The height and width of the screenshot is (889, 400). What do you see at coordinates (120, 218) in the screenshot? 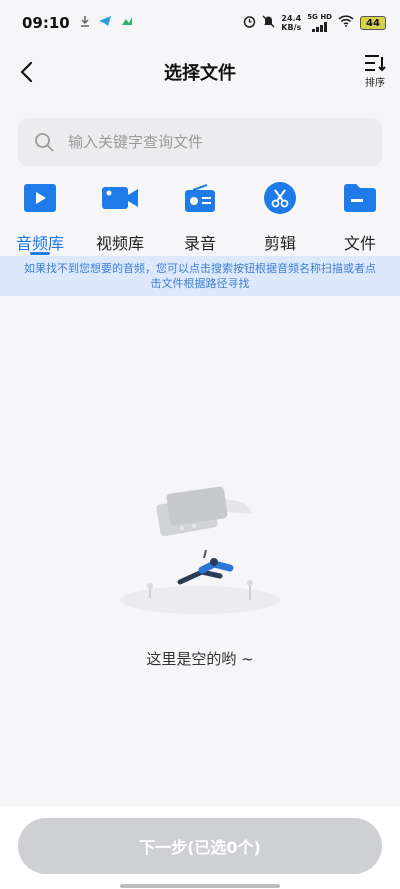
I see `tab-video-library: 视频库` at bounding box center [120, 218].